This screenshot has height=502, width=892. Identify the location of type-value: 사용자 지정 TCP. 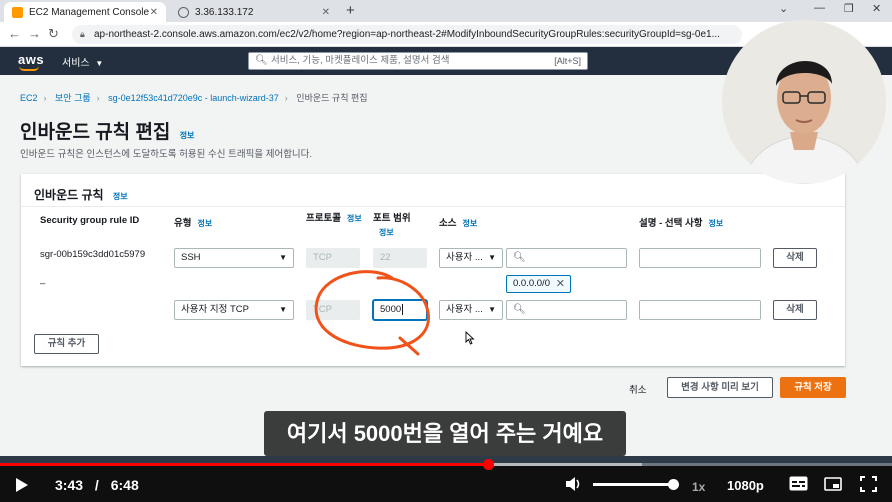
(215, 309).